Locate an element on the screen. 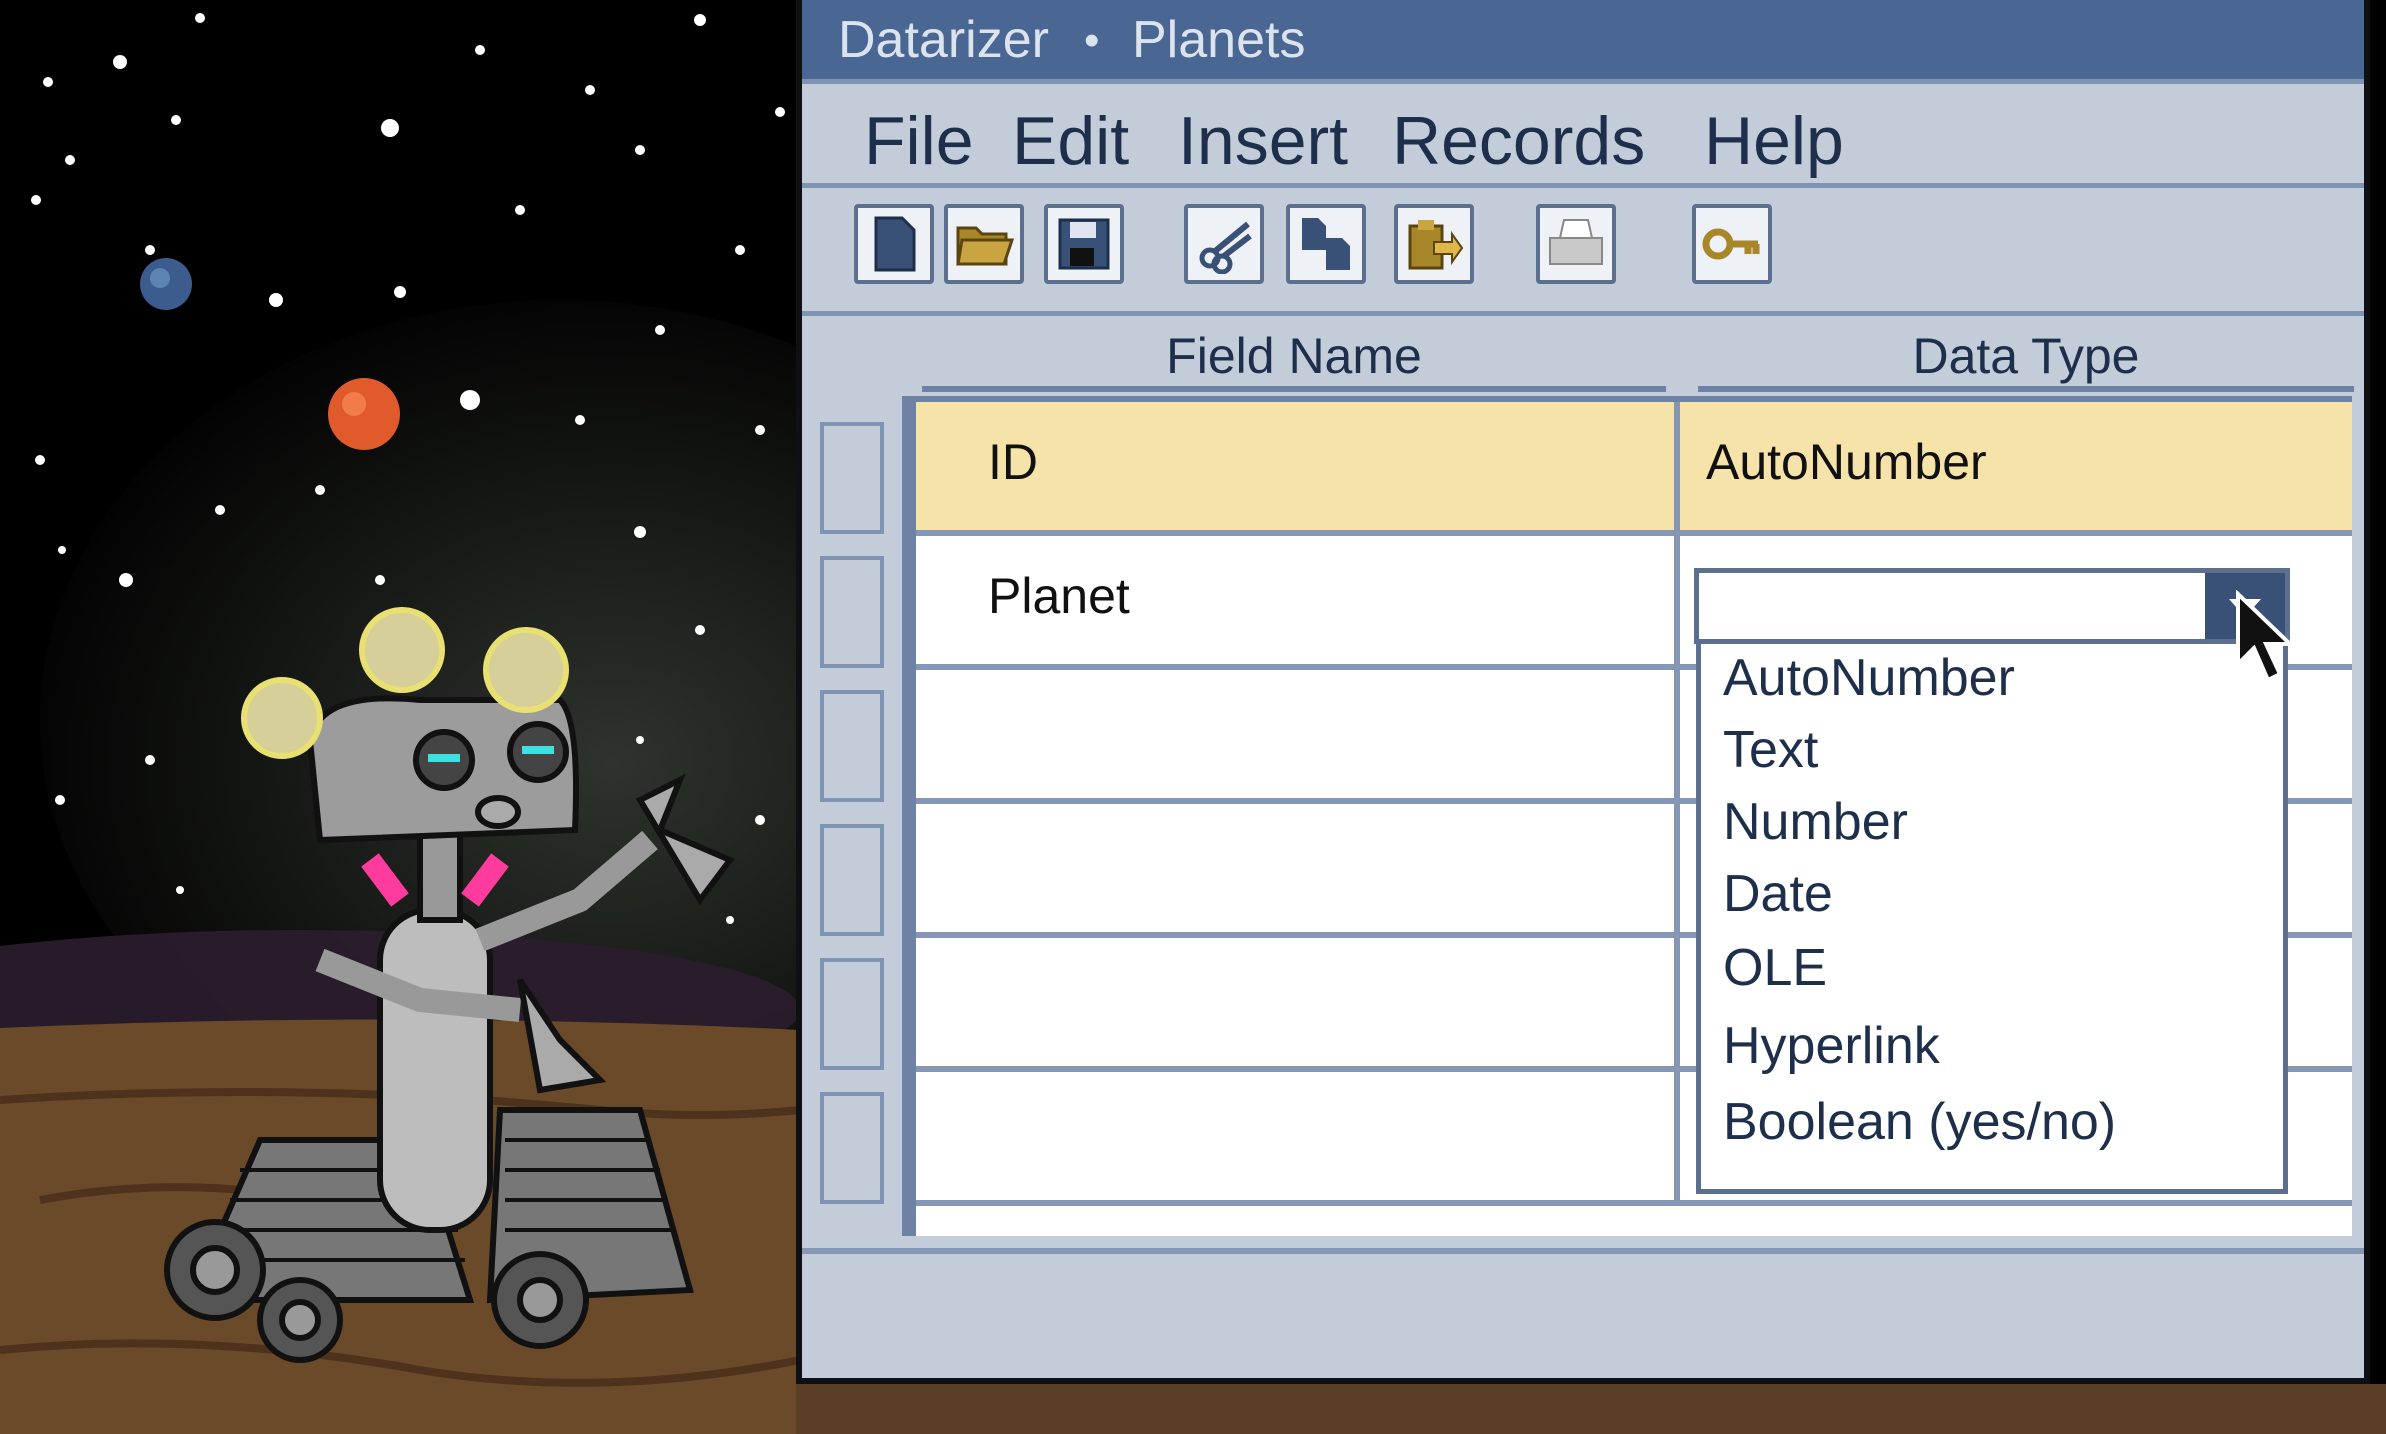  open-folder-icon is located at coordinates (985, 246).